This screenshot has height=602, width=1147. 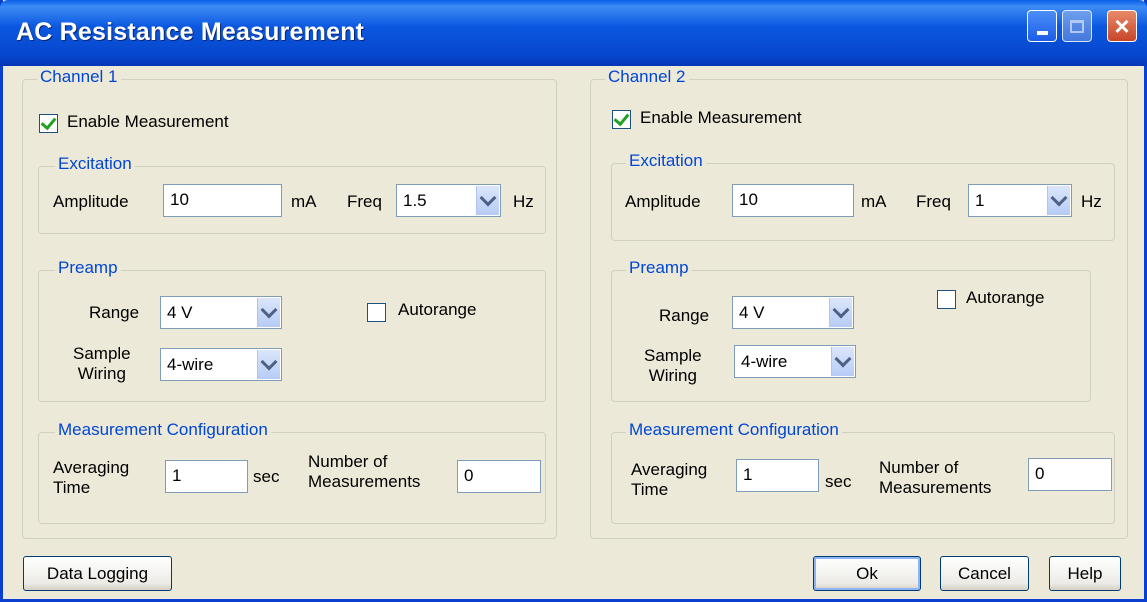 I want to click on channel-1-wiring-value: 4-wire, so click(x=190, y=364).